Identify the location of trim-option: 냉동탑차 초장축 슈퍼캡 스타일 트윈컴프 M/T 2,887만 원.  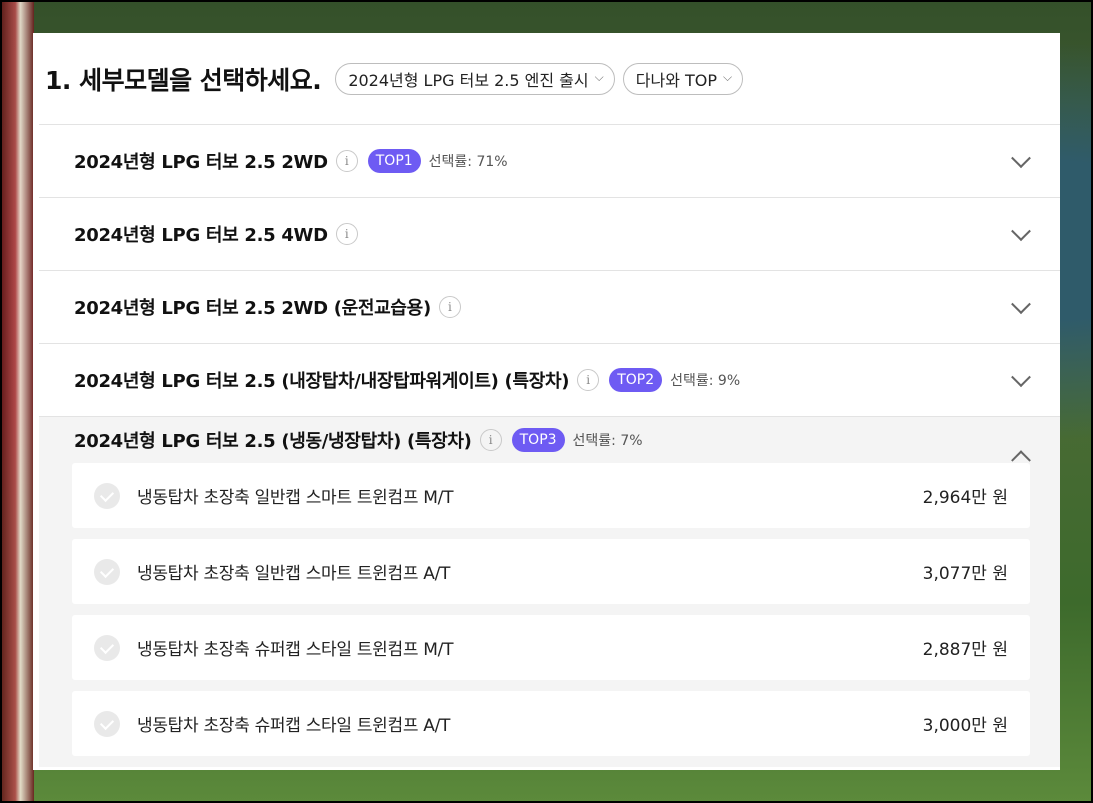
(551, 647).